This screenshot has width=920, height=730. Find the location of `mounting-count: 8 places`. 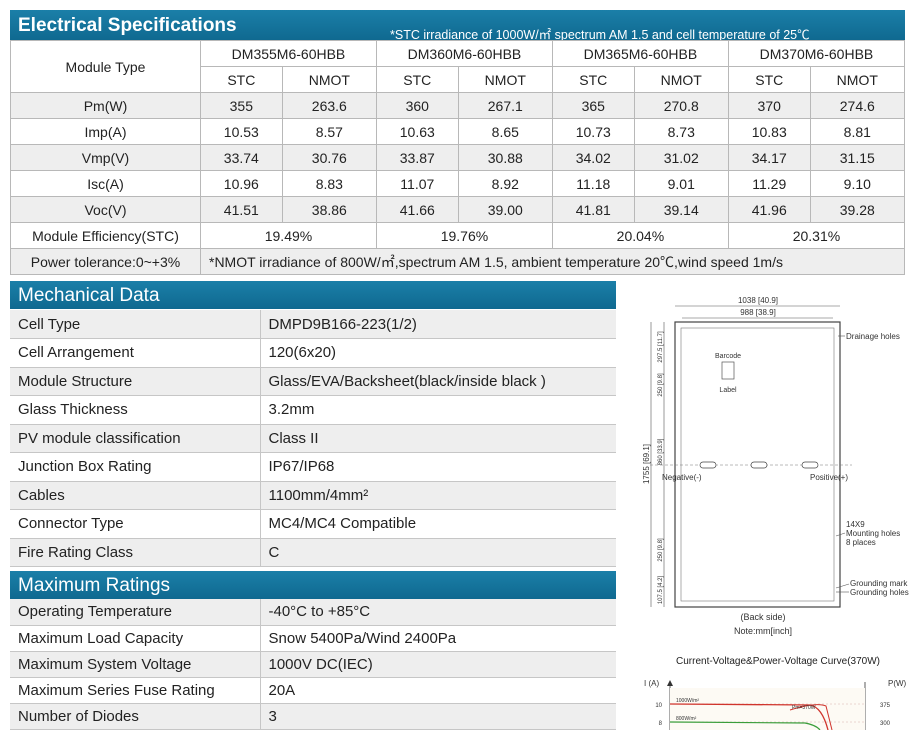

mounting-count: 8 places is located at coordinates (861, 542).